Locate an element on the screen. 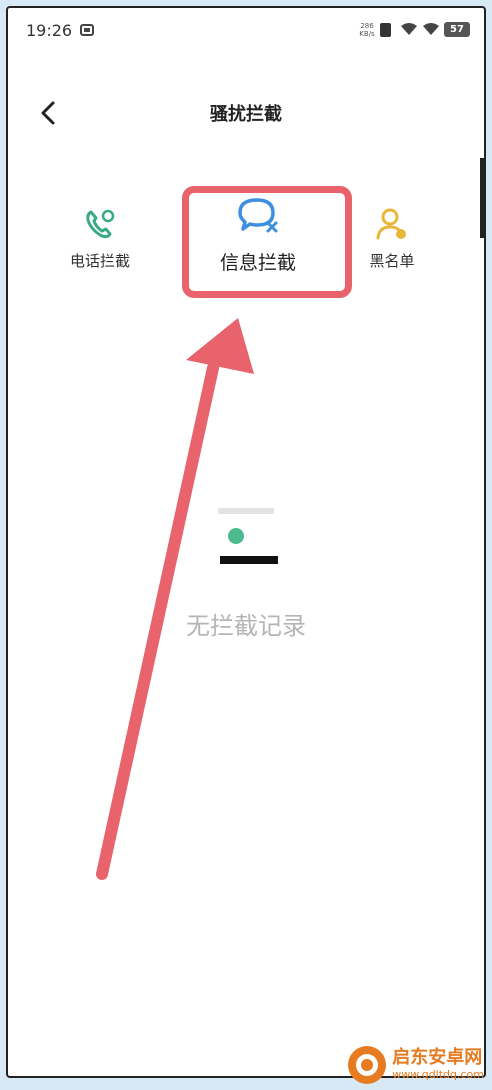 This screenshot has height=1090, width=492. watermark: 启东安卓网 www.qdltdq.com is located at coordinates (415, 1065).